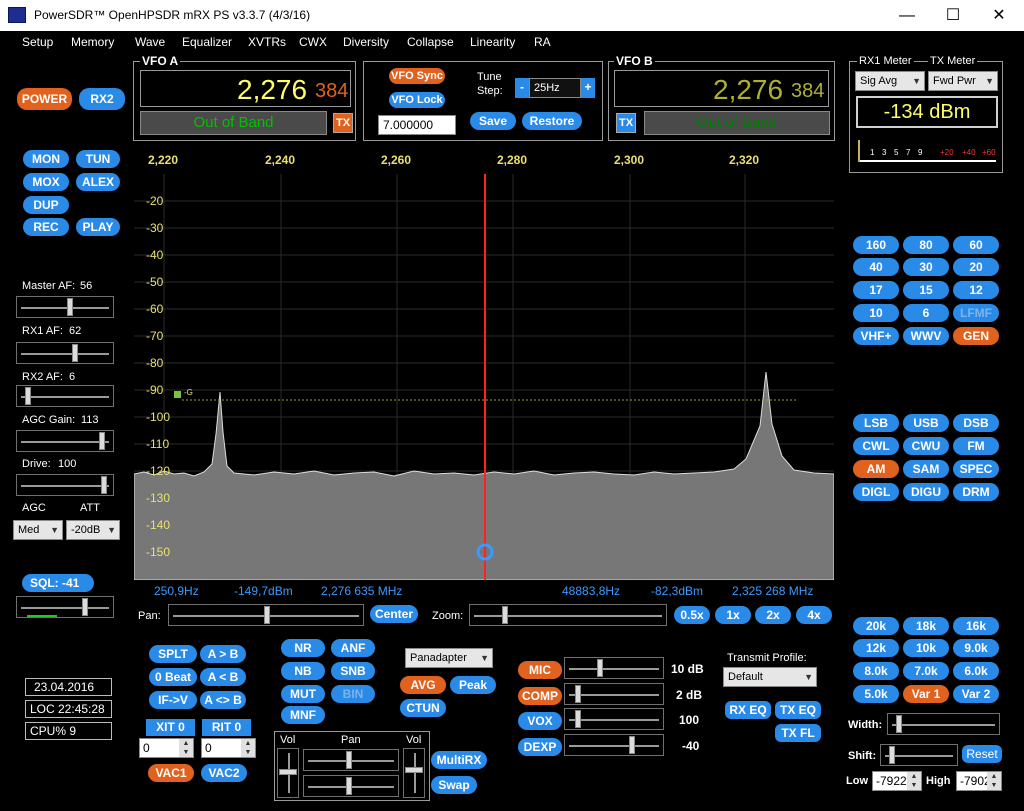 Image resolution: width=1024 pixels, height=811 pixels. What do you see at coordinates (353, 694) in the screenshot?
I see `bin-button: BIN` at bounding box center [353, 694].